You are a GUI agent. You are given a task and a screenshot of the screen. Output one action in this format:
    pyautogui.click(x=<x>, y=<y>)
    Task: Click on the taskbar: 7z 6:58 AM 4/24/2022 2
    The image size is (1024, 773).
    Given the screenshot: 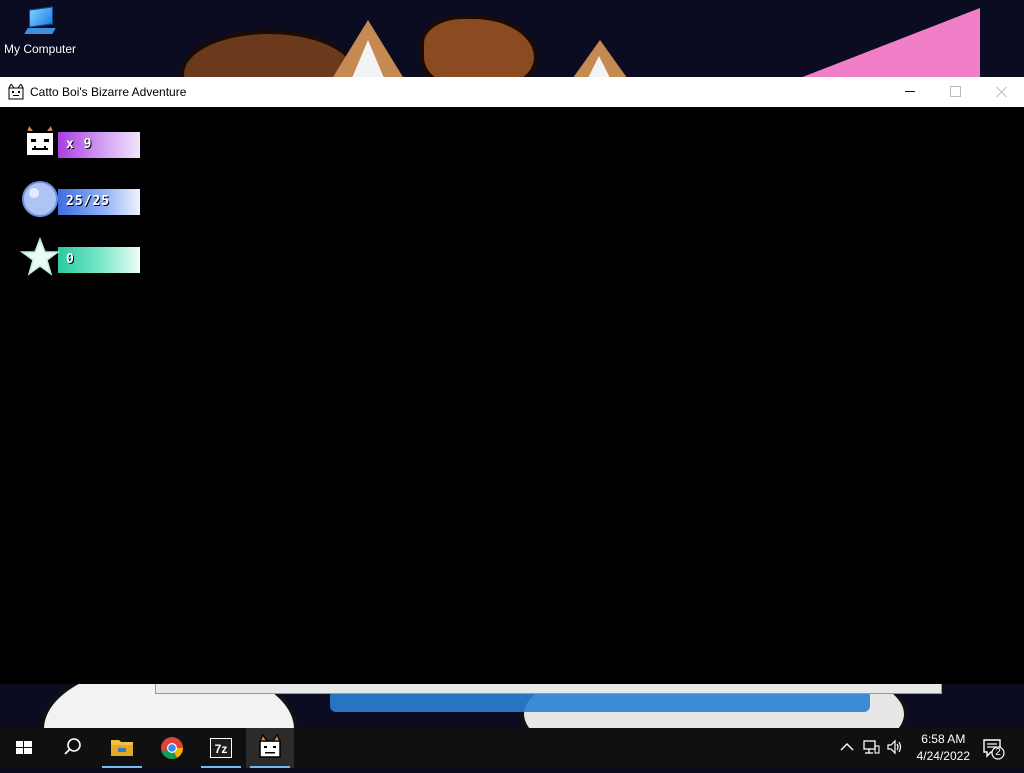 What is the action you would take?
    pyautogui.click(x=512, y=748)
    